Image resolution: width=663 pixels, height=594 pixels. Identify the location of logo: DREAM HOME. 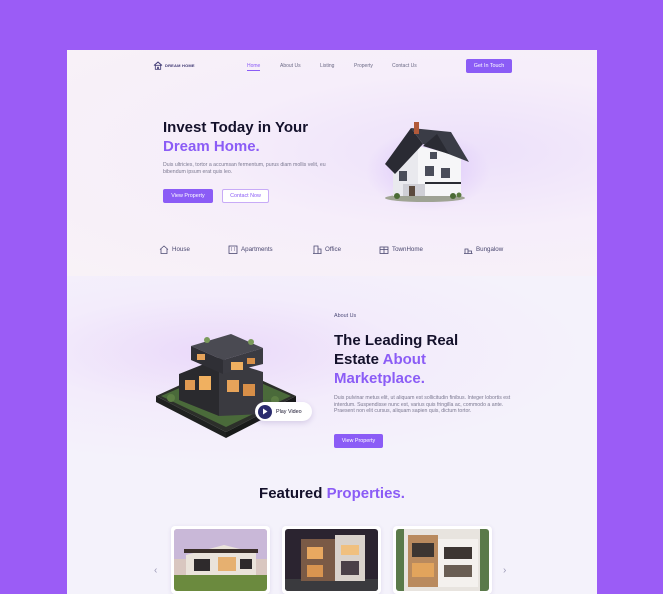
(174, 65).